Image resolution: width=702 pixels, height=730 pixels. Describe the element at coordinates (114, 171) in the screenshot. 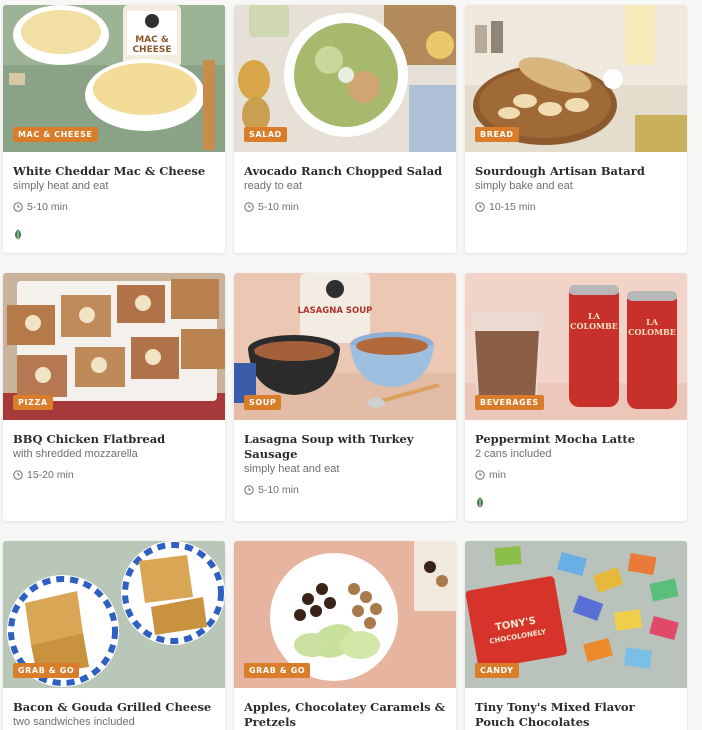

I see `product-title: White Cheddar Mac & Cheese` at that location.